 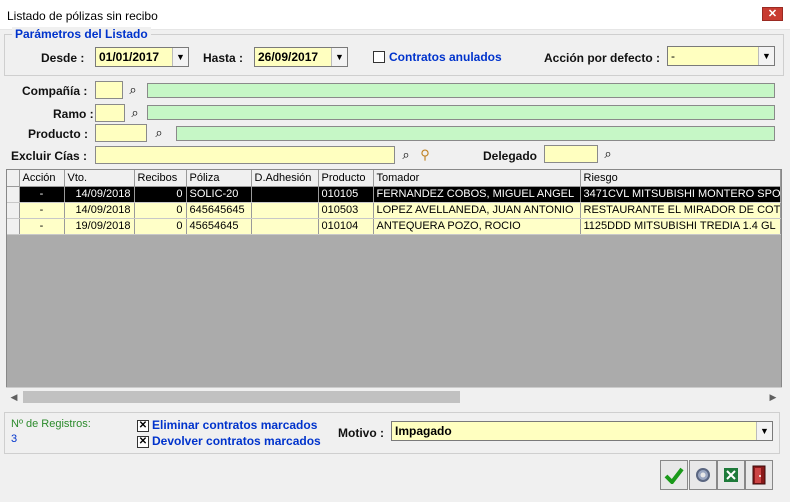 What do you see at coordinates (160, 178) in the screenshot?
I see `col-header-recibos: Recibos` at bounding box center [160, 178].